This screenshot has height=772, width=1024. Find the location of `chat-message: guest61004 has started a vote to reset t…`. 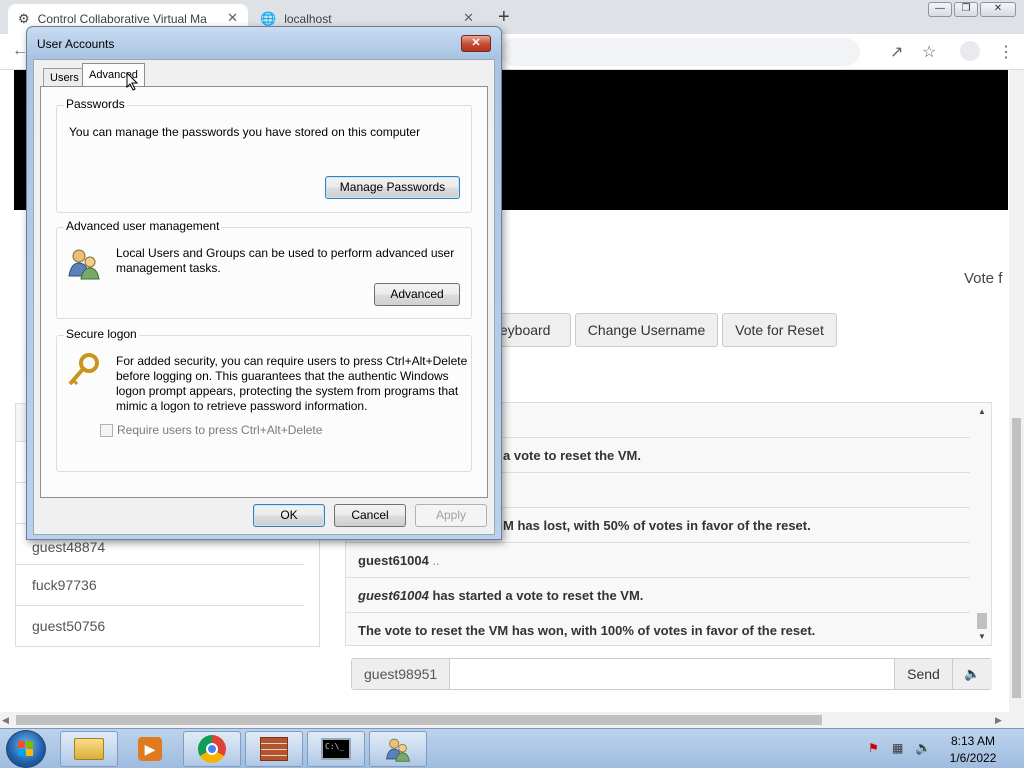

chat-message: guest61004 has started a vote to reset t… is located at coordinates (658, 595).